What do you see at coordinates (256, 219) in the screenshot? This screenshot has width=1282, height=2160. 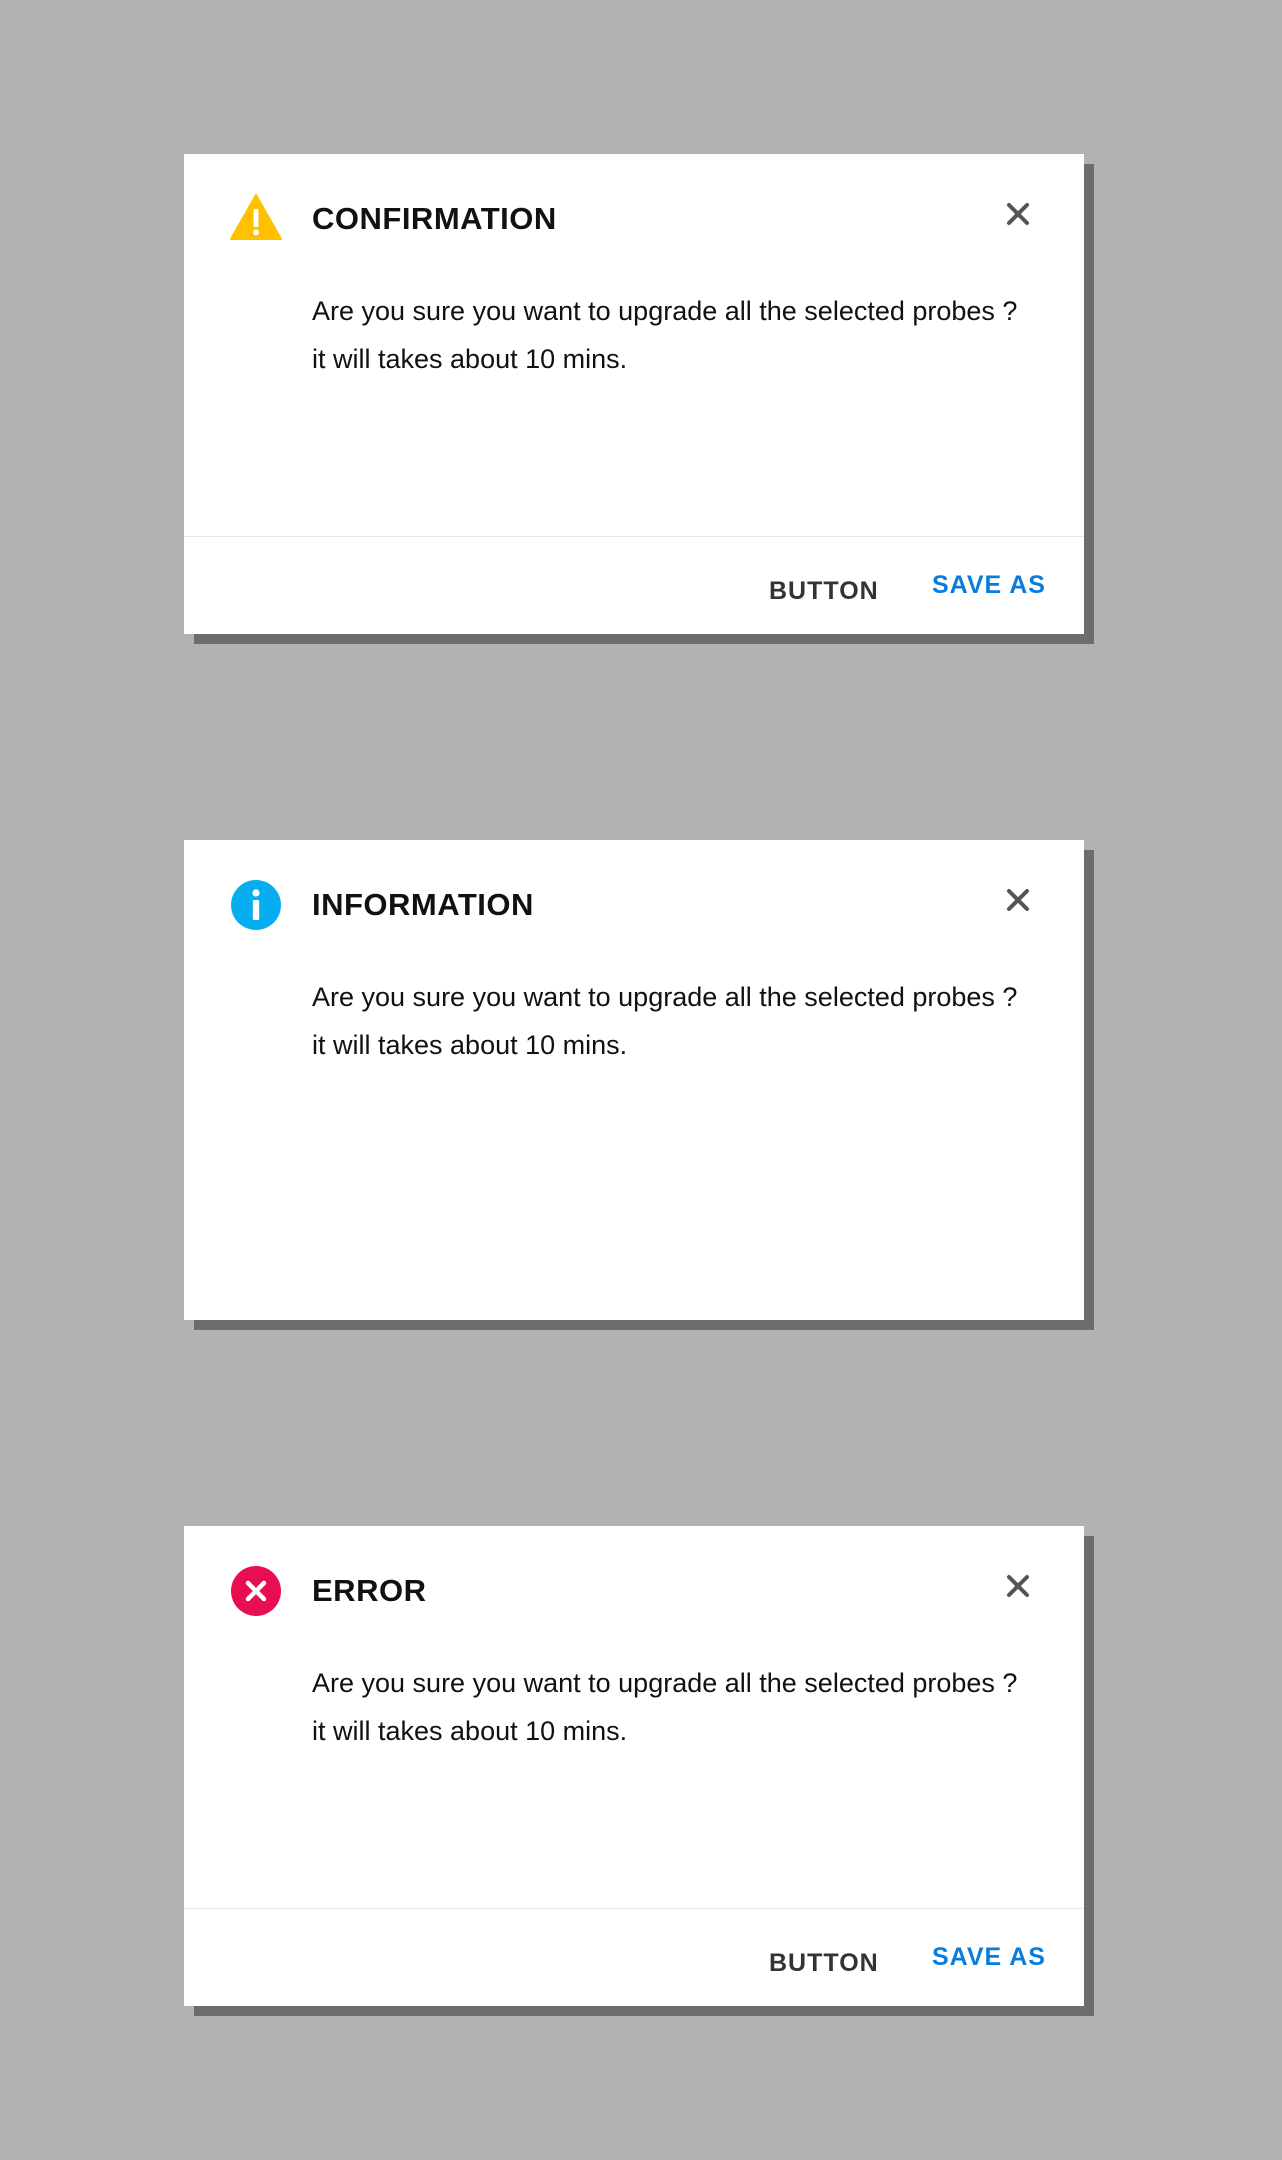 I see `warning-icon` at bounding box center [256, 219].